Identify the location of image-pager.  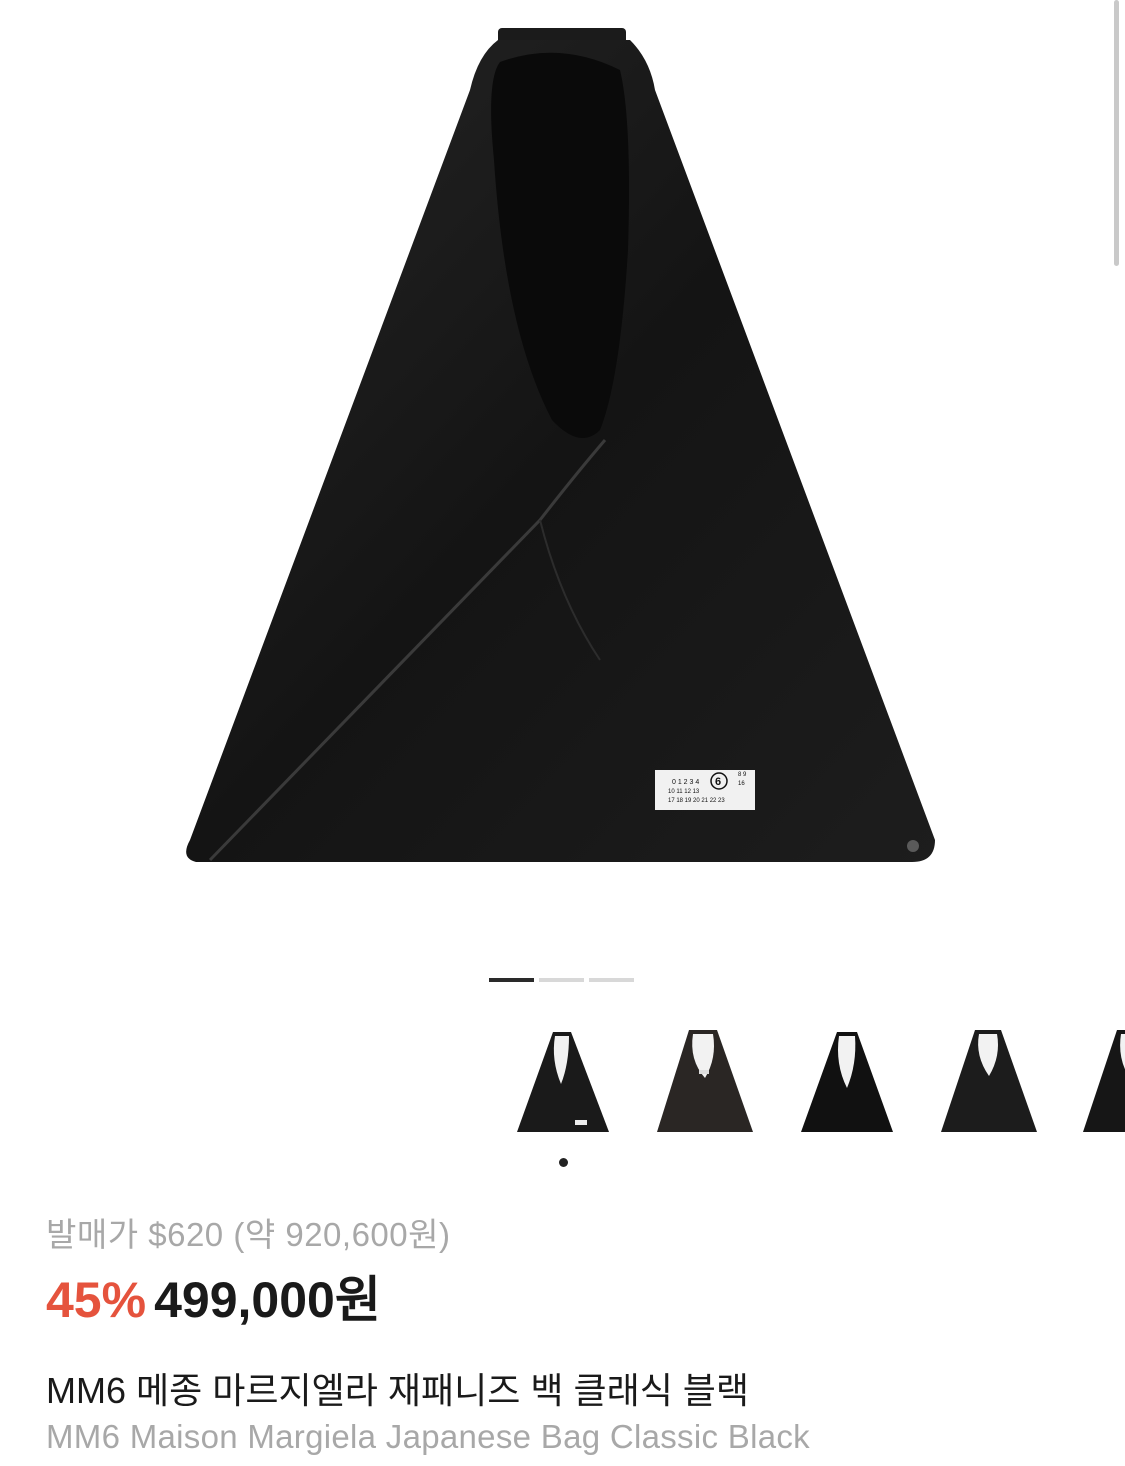
(561, 980).